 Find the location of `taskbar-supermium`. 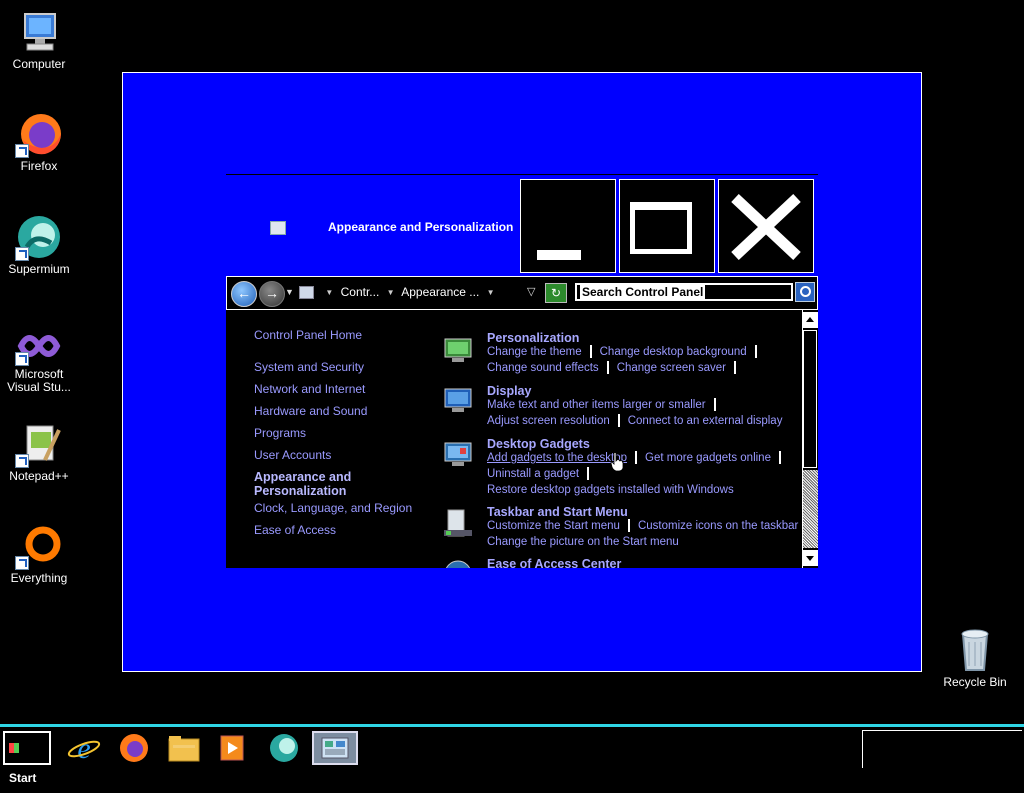

taskbar-supermium is located at coordinates (284, 748).